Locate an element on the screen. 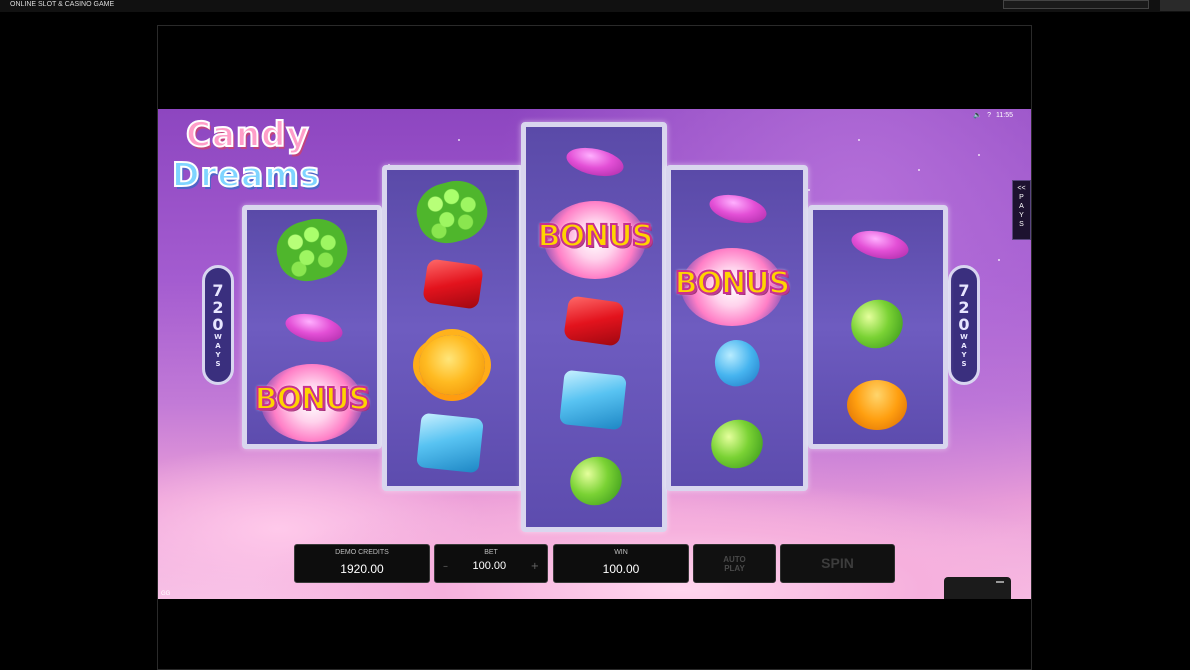 The width and height of the screenshot is (1190, 670). spin-button: SPIN is located at coordinates (837, 563).